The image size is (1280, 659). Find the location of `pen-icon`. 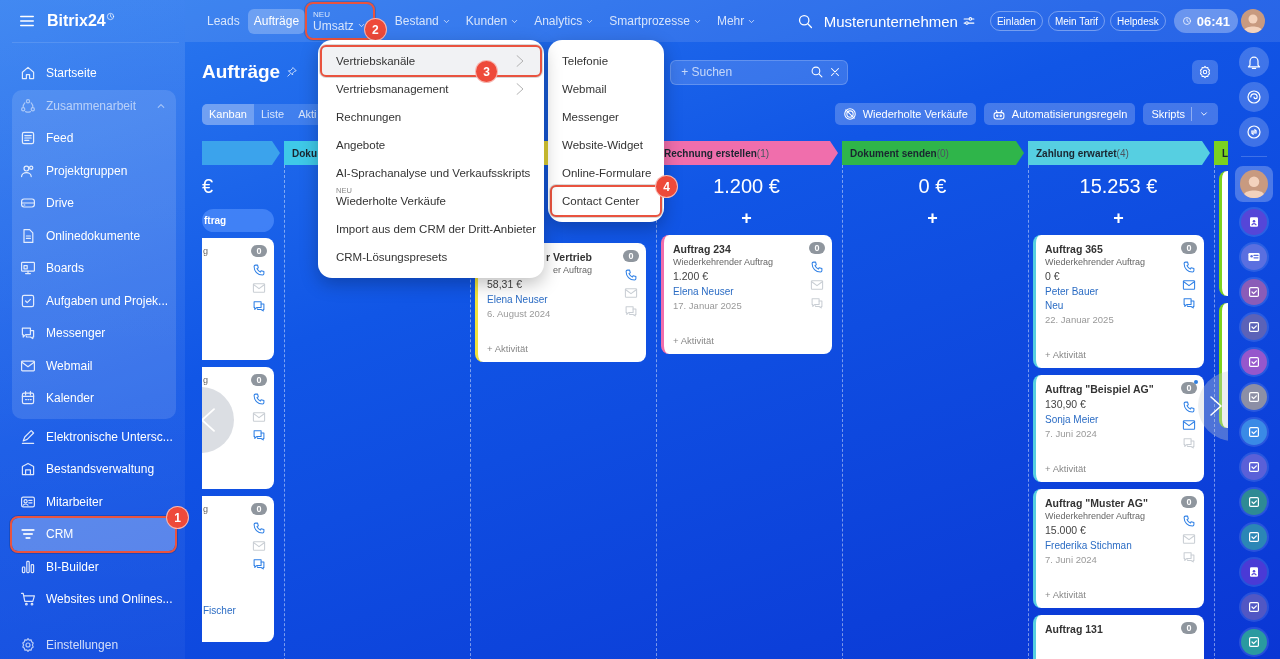

pen-icon is located at coordinates (28, 436).